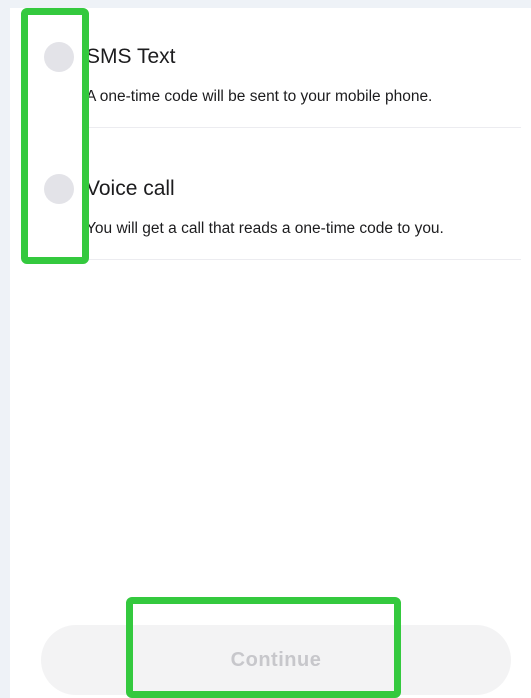  What do you see at coordinates (130, 57) in the screenshot?
I see `sms-option-title: SMS Text` at bounding box center [130, 57].